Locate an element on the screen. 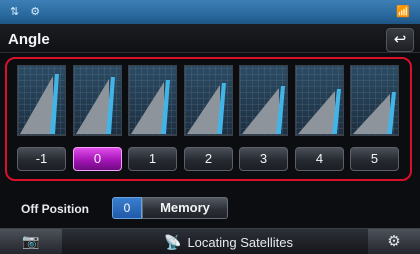  back-icon: ↩ is located at coordinates (400, 39).